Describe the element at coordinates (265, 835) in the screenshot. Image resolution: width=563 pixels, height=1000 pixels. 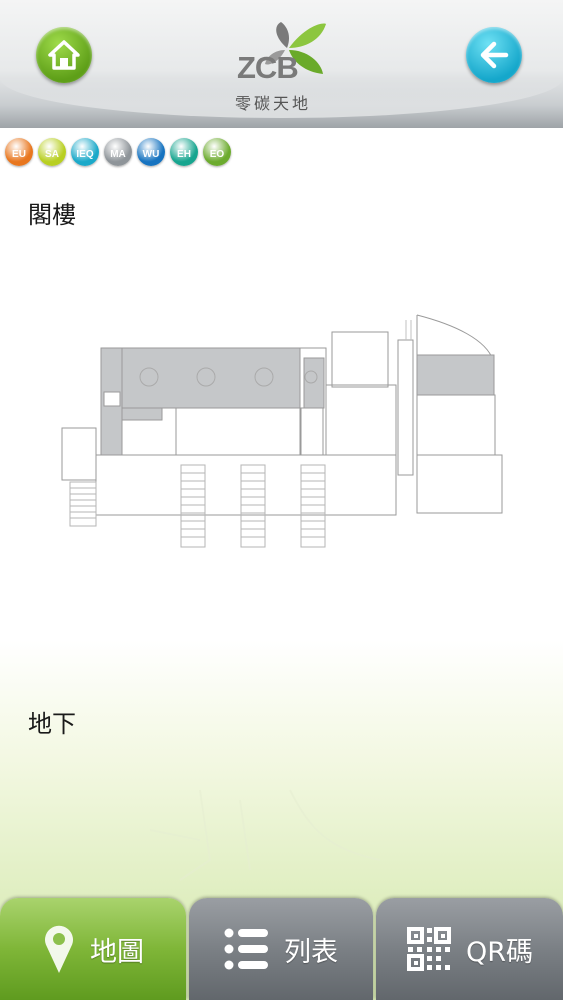
I see `background-sketch` at that location.